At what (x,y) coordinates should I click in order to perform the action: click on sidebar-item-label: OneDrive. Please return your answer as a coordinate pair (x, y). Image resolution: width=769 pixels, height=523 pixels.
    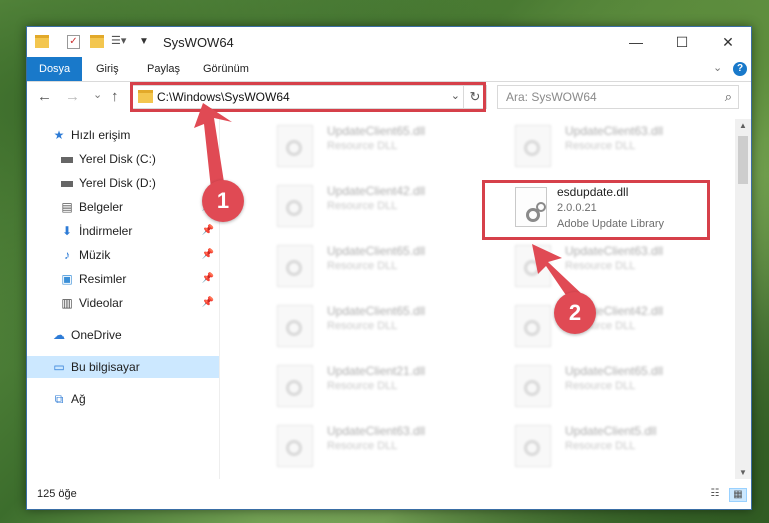
    Looking at the image, I should click on (96, 335).